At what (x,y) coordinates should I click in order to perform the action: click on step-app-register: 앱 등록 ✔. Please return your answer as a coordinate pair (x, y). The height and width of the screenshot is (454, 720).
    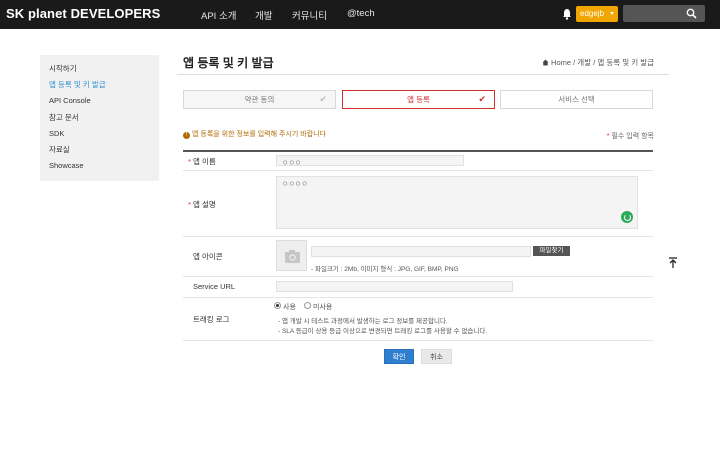
    Looking at the image, I should click on (418, 99).